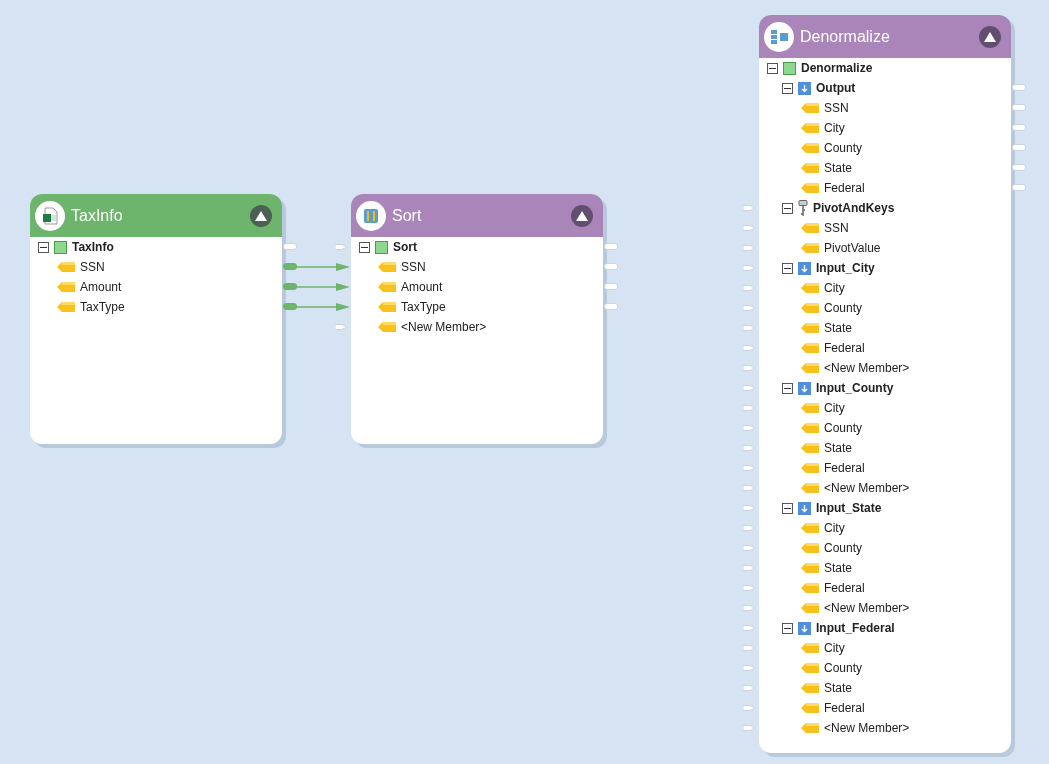 The width and height of the screenshot is (1049, 764). I want to click on group-label: Sort, so click(405, 247).